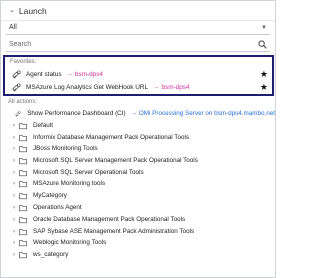 The width and height of the screenshot is (320, 278). Describe the element at coordinates (138, 184) in the screenshot. I see `folder-item: › MSAzure Monitoring tools` at that location.